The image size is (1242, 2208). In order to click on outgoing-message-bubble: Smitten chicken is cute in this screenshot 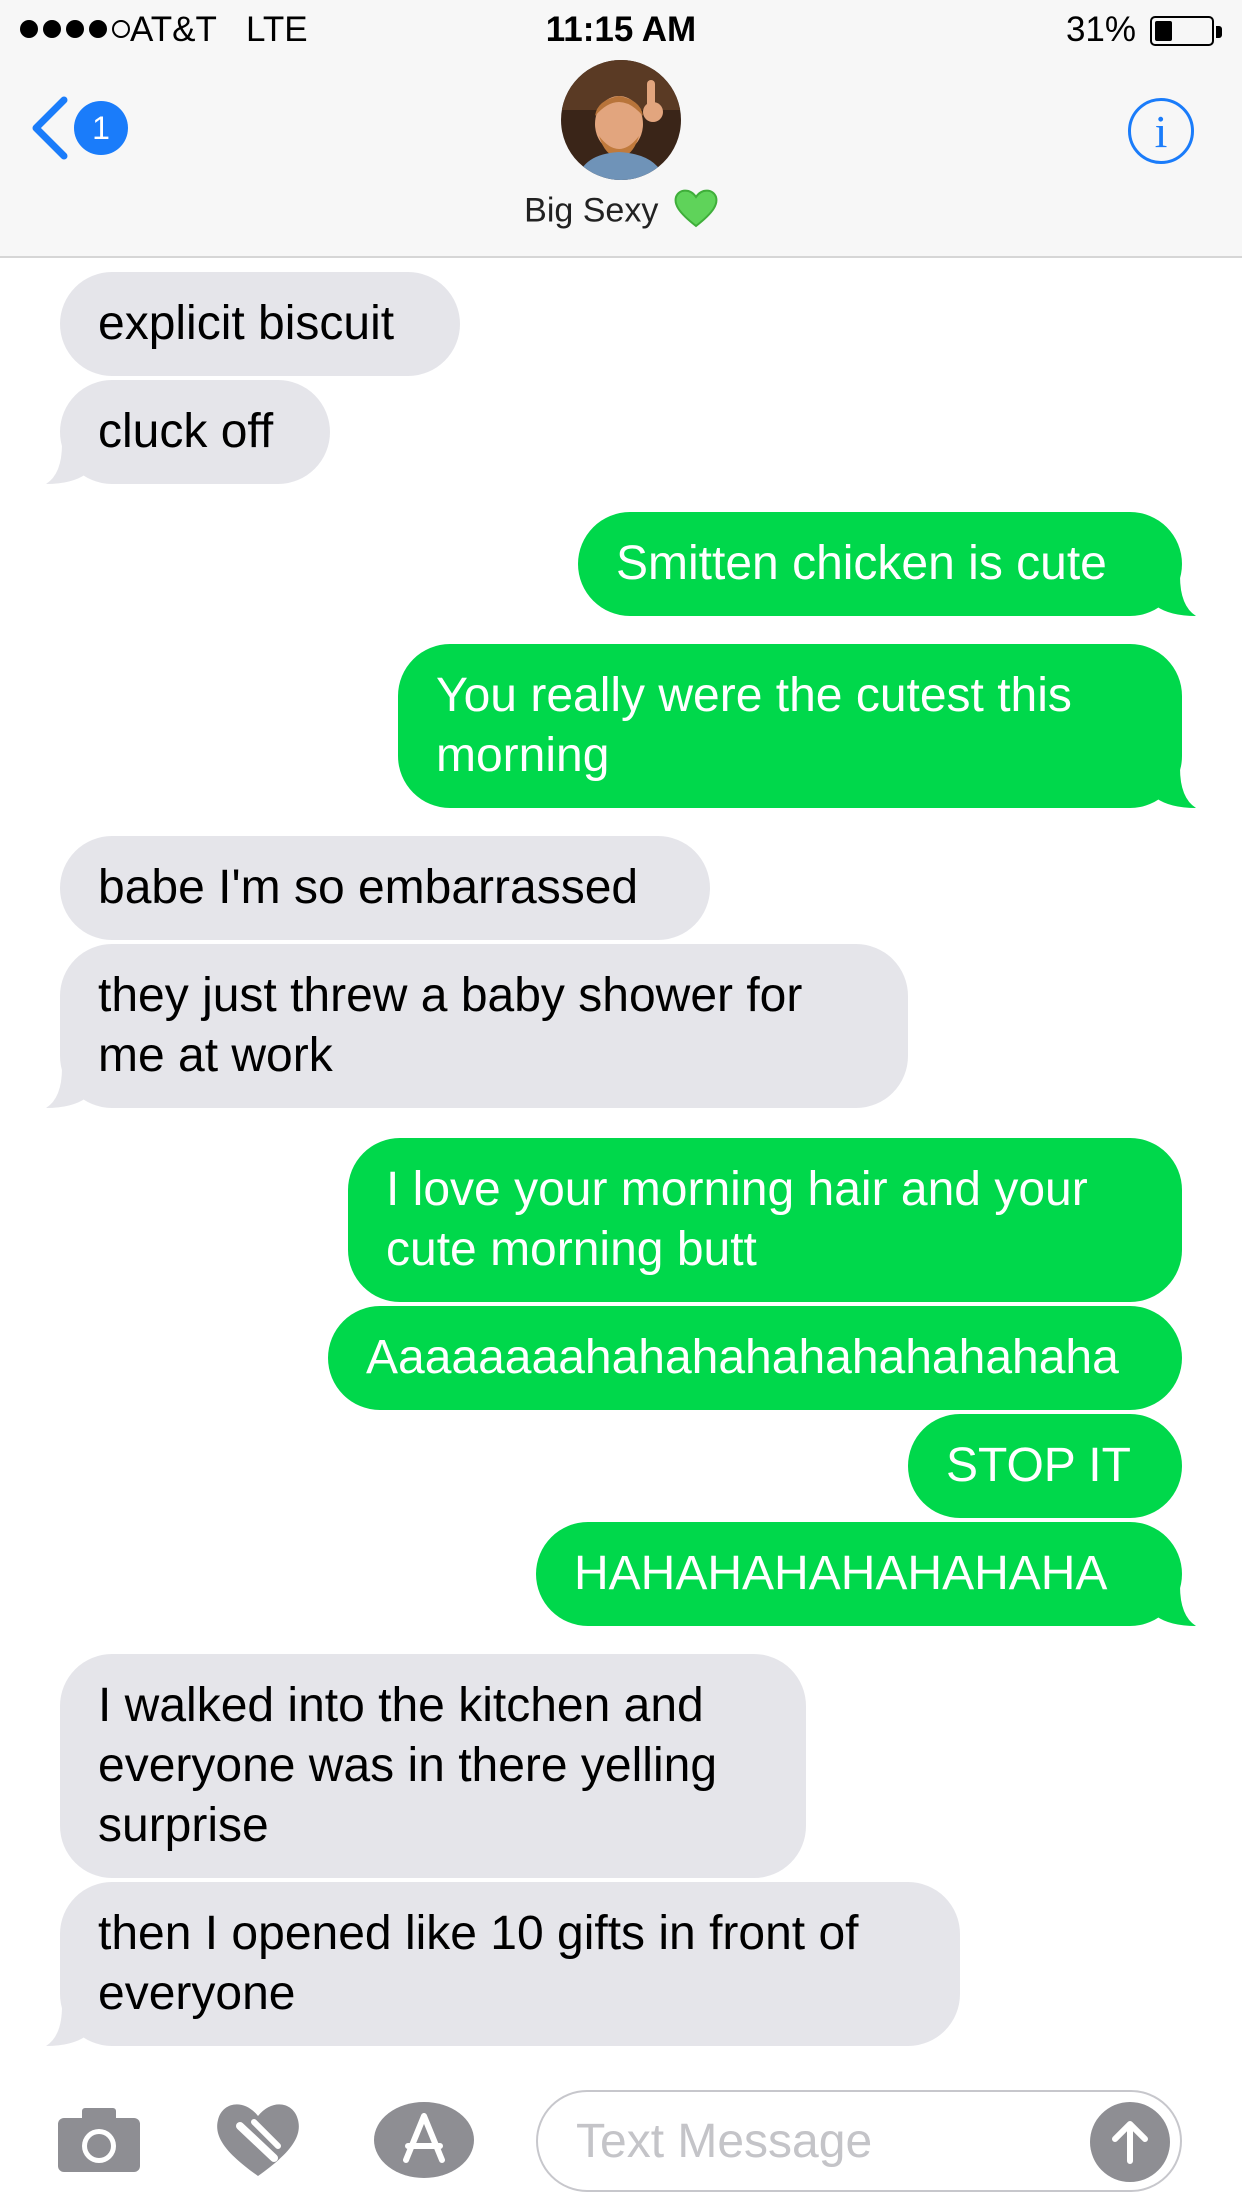, I will do `click(887, 564)`.